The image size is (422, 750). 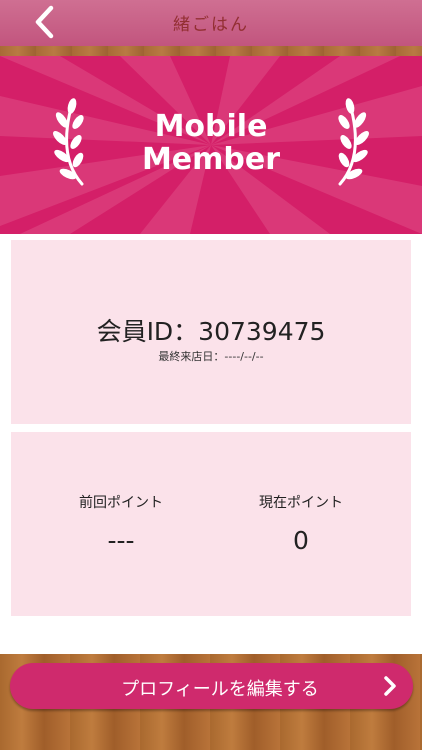 What do you see at coordinates (211, 25) in the screenshot?
I see `app-logo: 緒ごはん` at bounding box center [211, 25].